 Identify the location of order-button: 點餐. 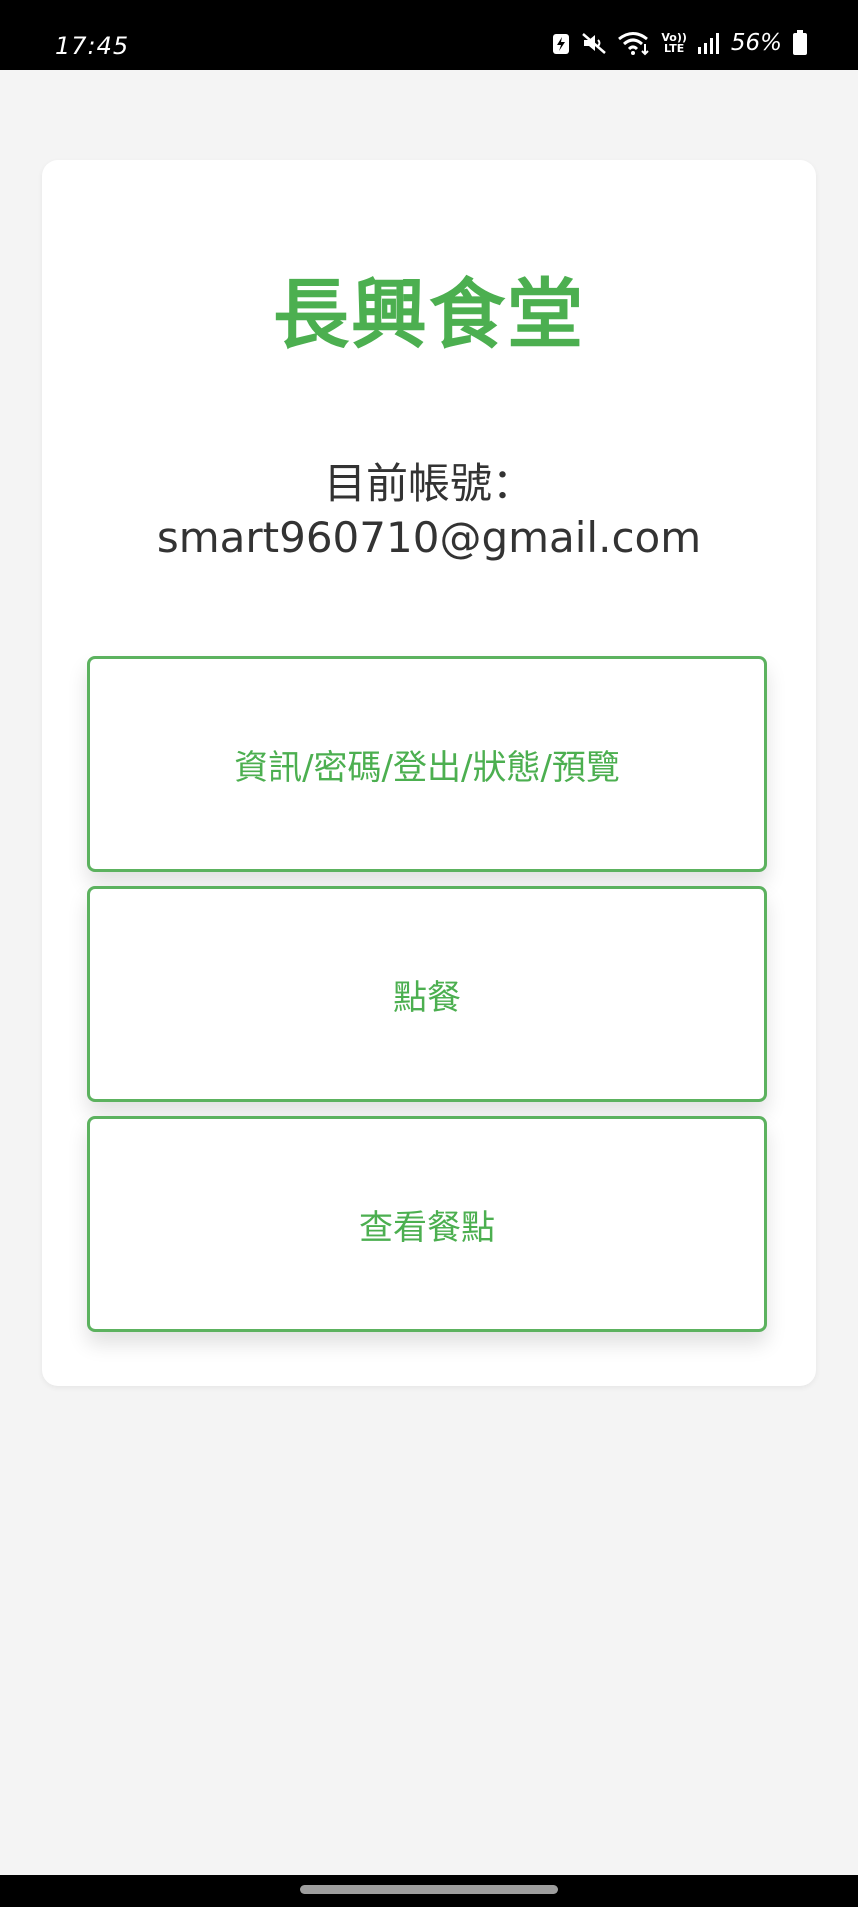
(427, 994).